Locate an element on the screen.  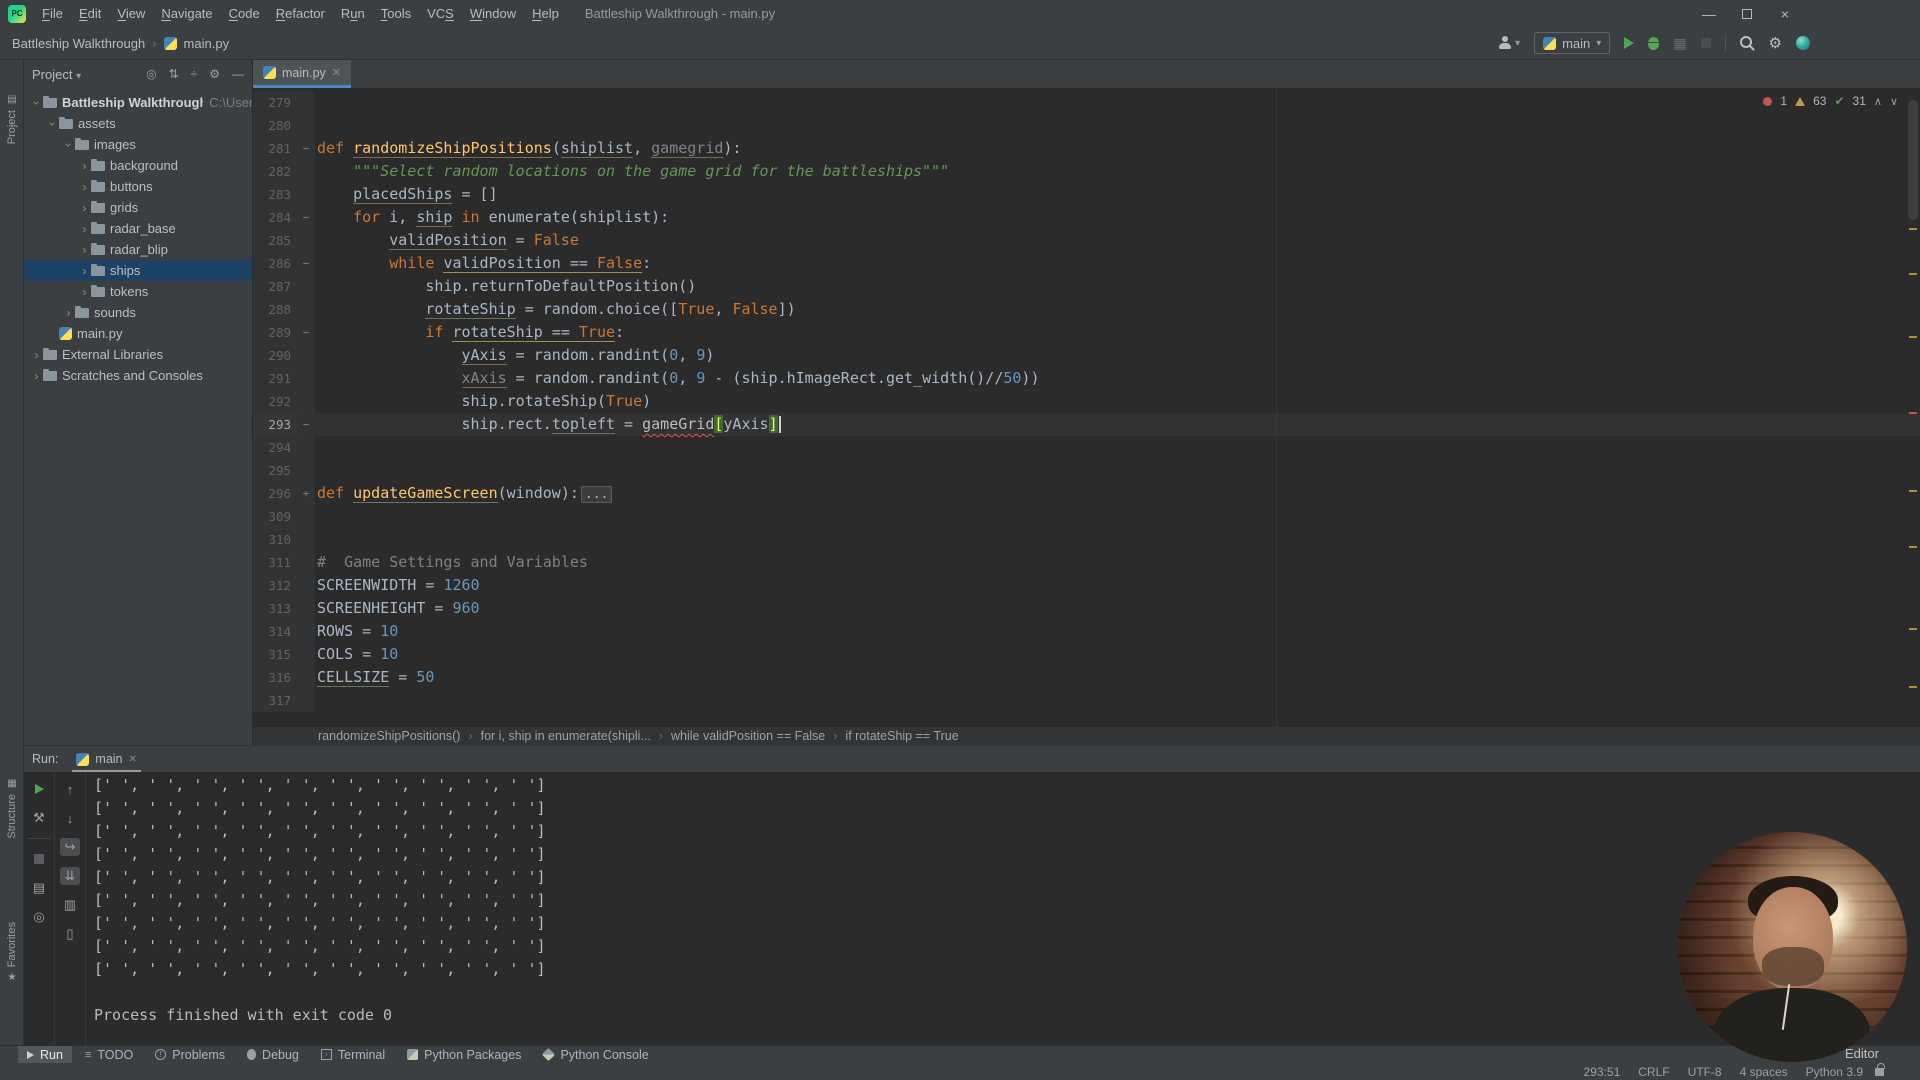
line-number: 279 is located at coordinates (275, 102).